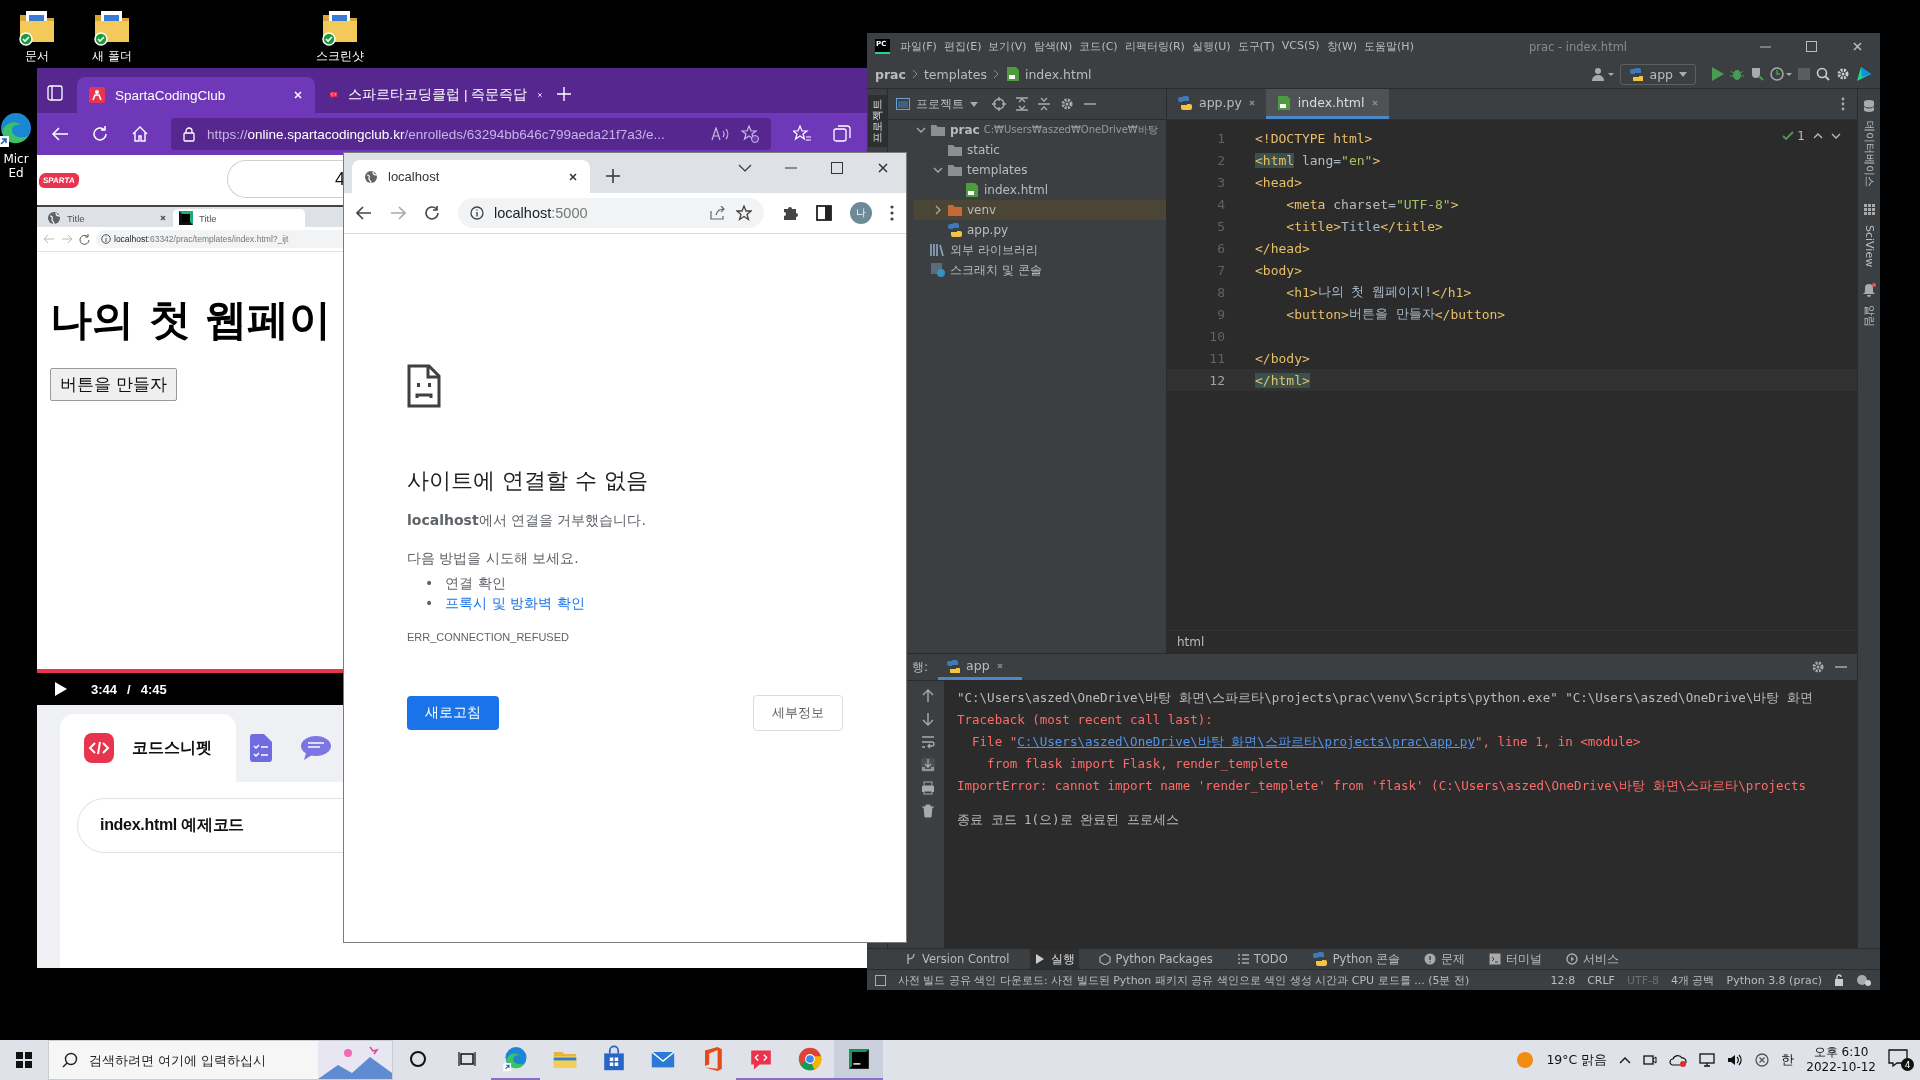  Describe the element at coordinates (1901, 1060) in the screenshot. I see `notification-button: 4` at that location.